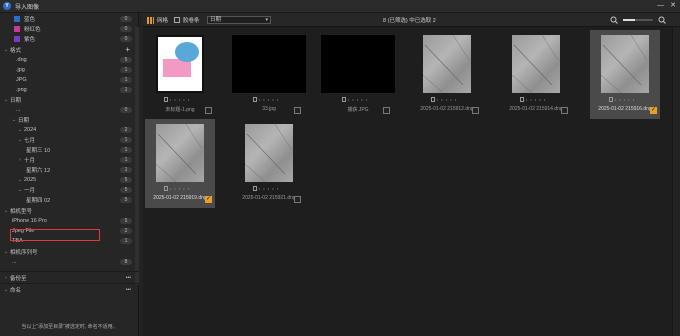 The image size is (680, 336). I want to click on date-filter-item: 星期四 02 5, so click(67, 199).